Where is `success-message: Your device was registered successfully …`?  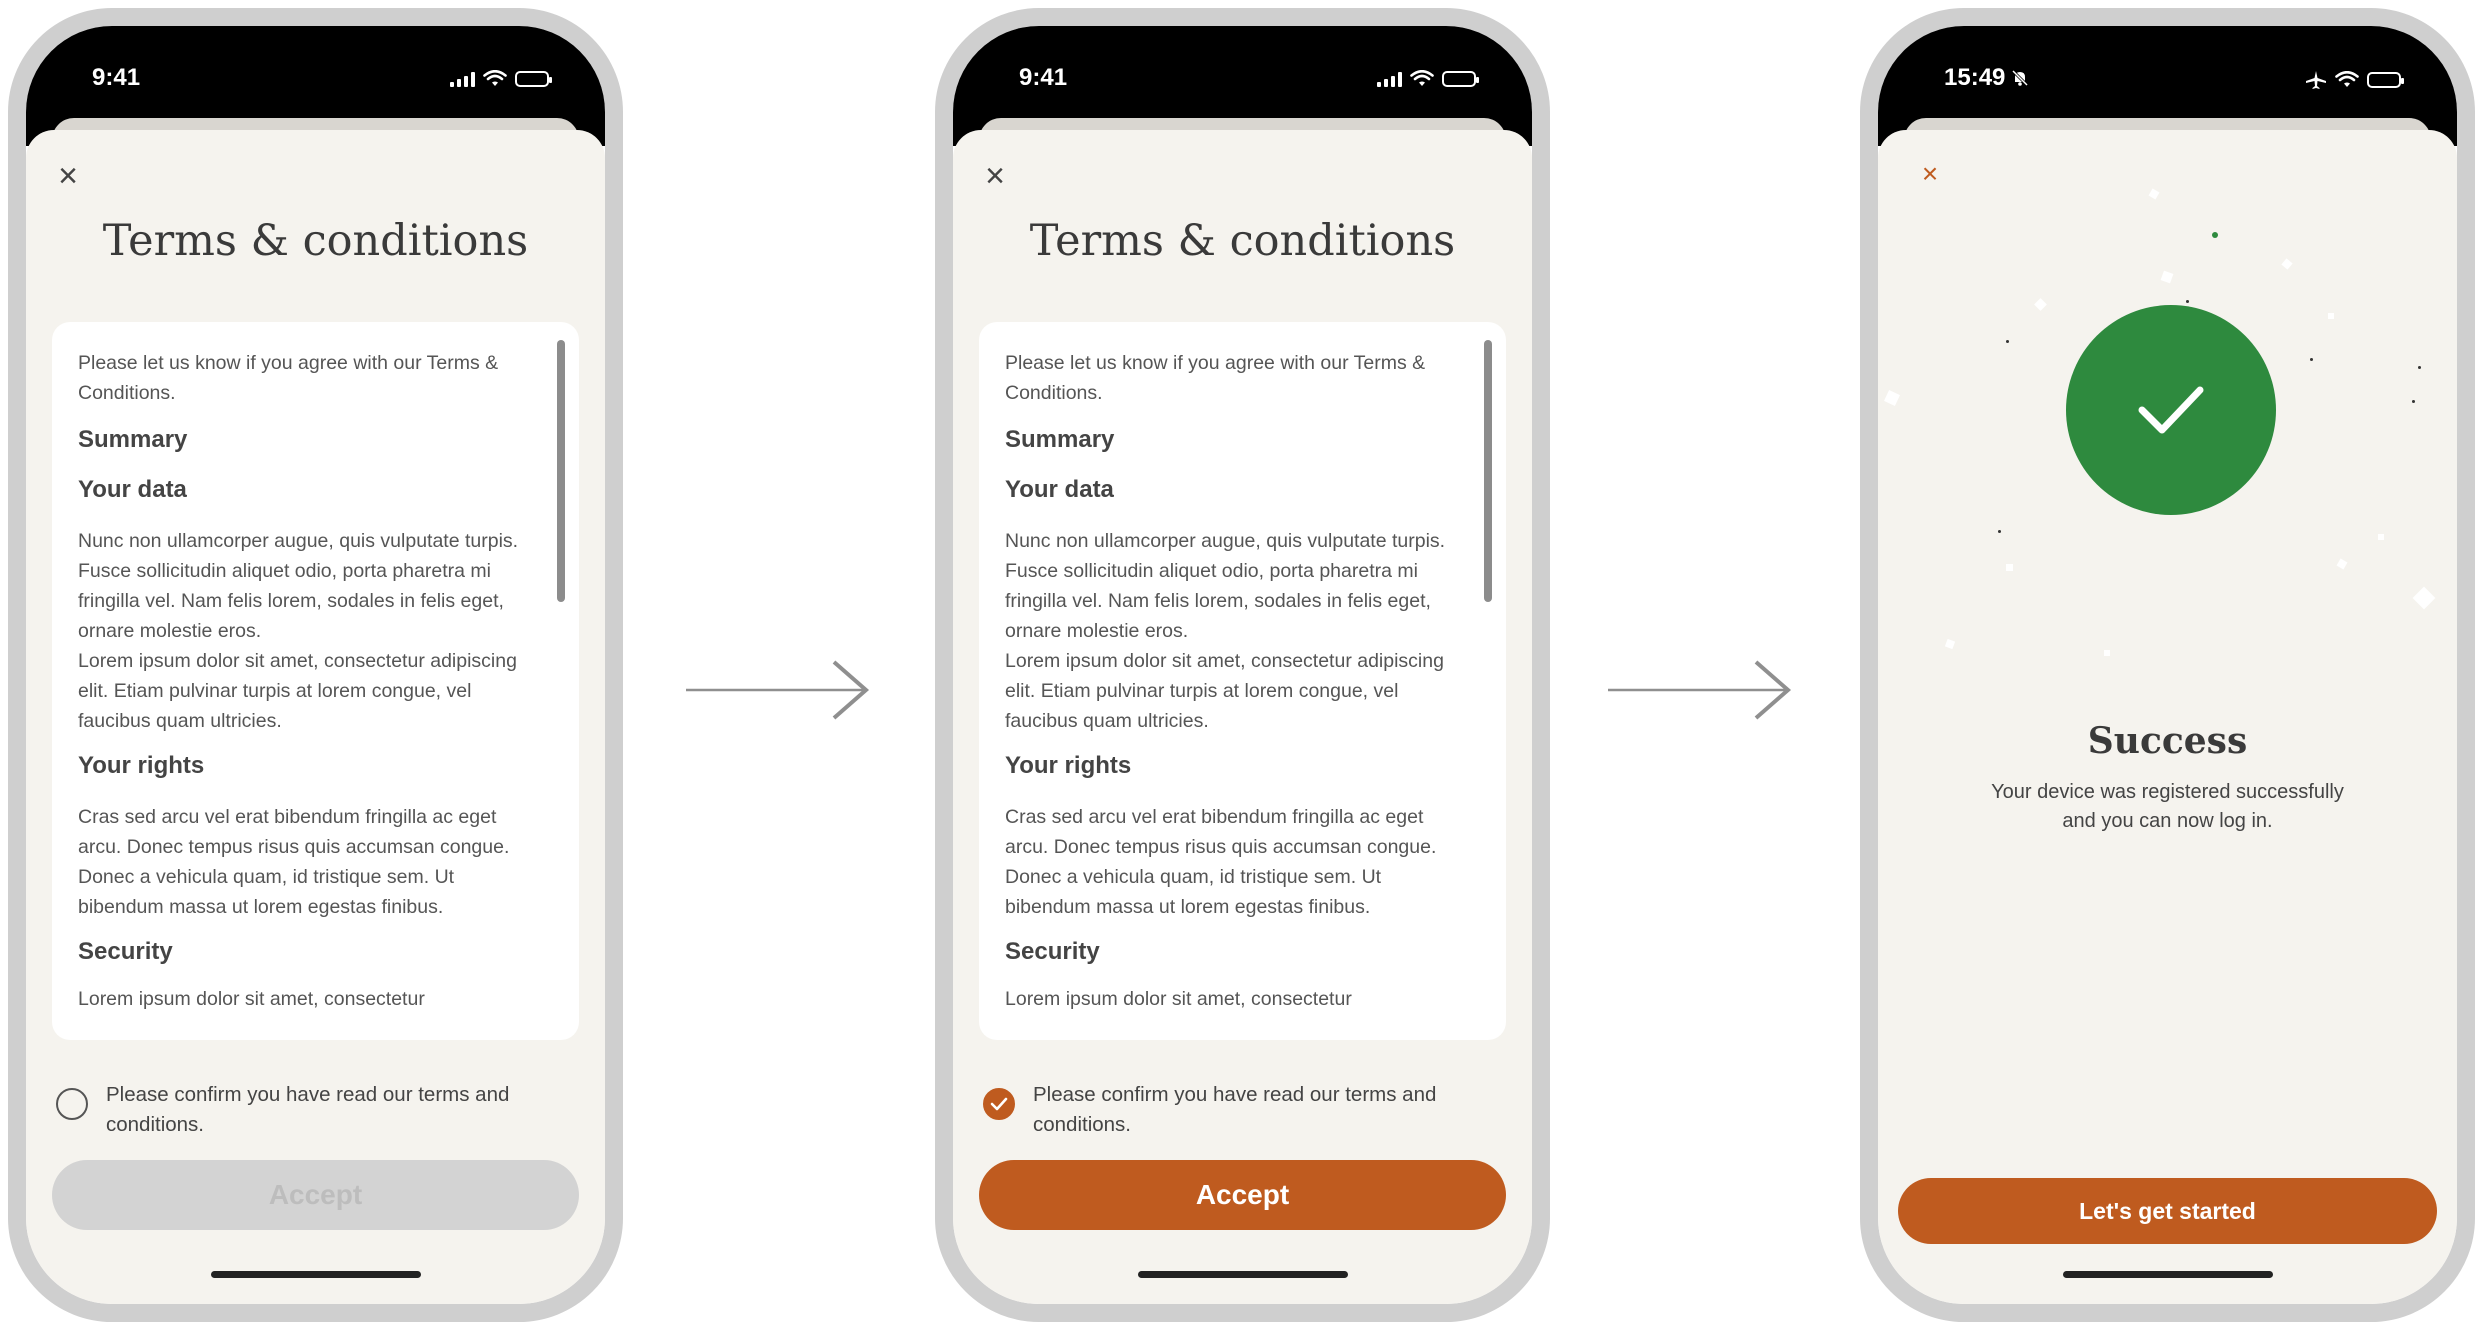 success-message: Your device was registered successfully … is located at coordinates (2167, 806).